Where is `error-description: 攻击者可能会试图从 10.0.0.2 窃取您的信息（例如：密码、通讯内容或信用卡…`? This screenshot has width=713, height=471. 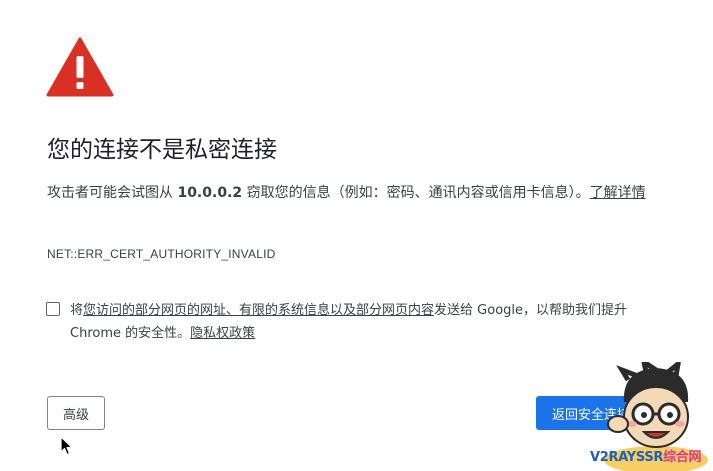 error-description: 攻击者可能会试图从 10.0.0.2 窃取您的信息（例如：密码、通讯内容或信用卡… is located at coordinates (347, 193).